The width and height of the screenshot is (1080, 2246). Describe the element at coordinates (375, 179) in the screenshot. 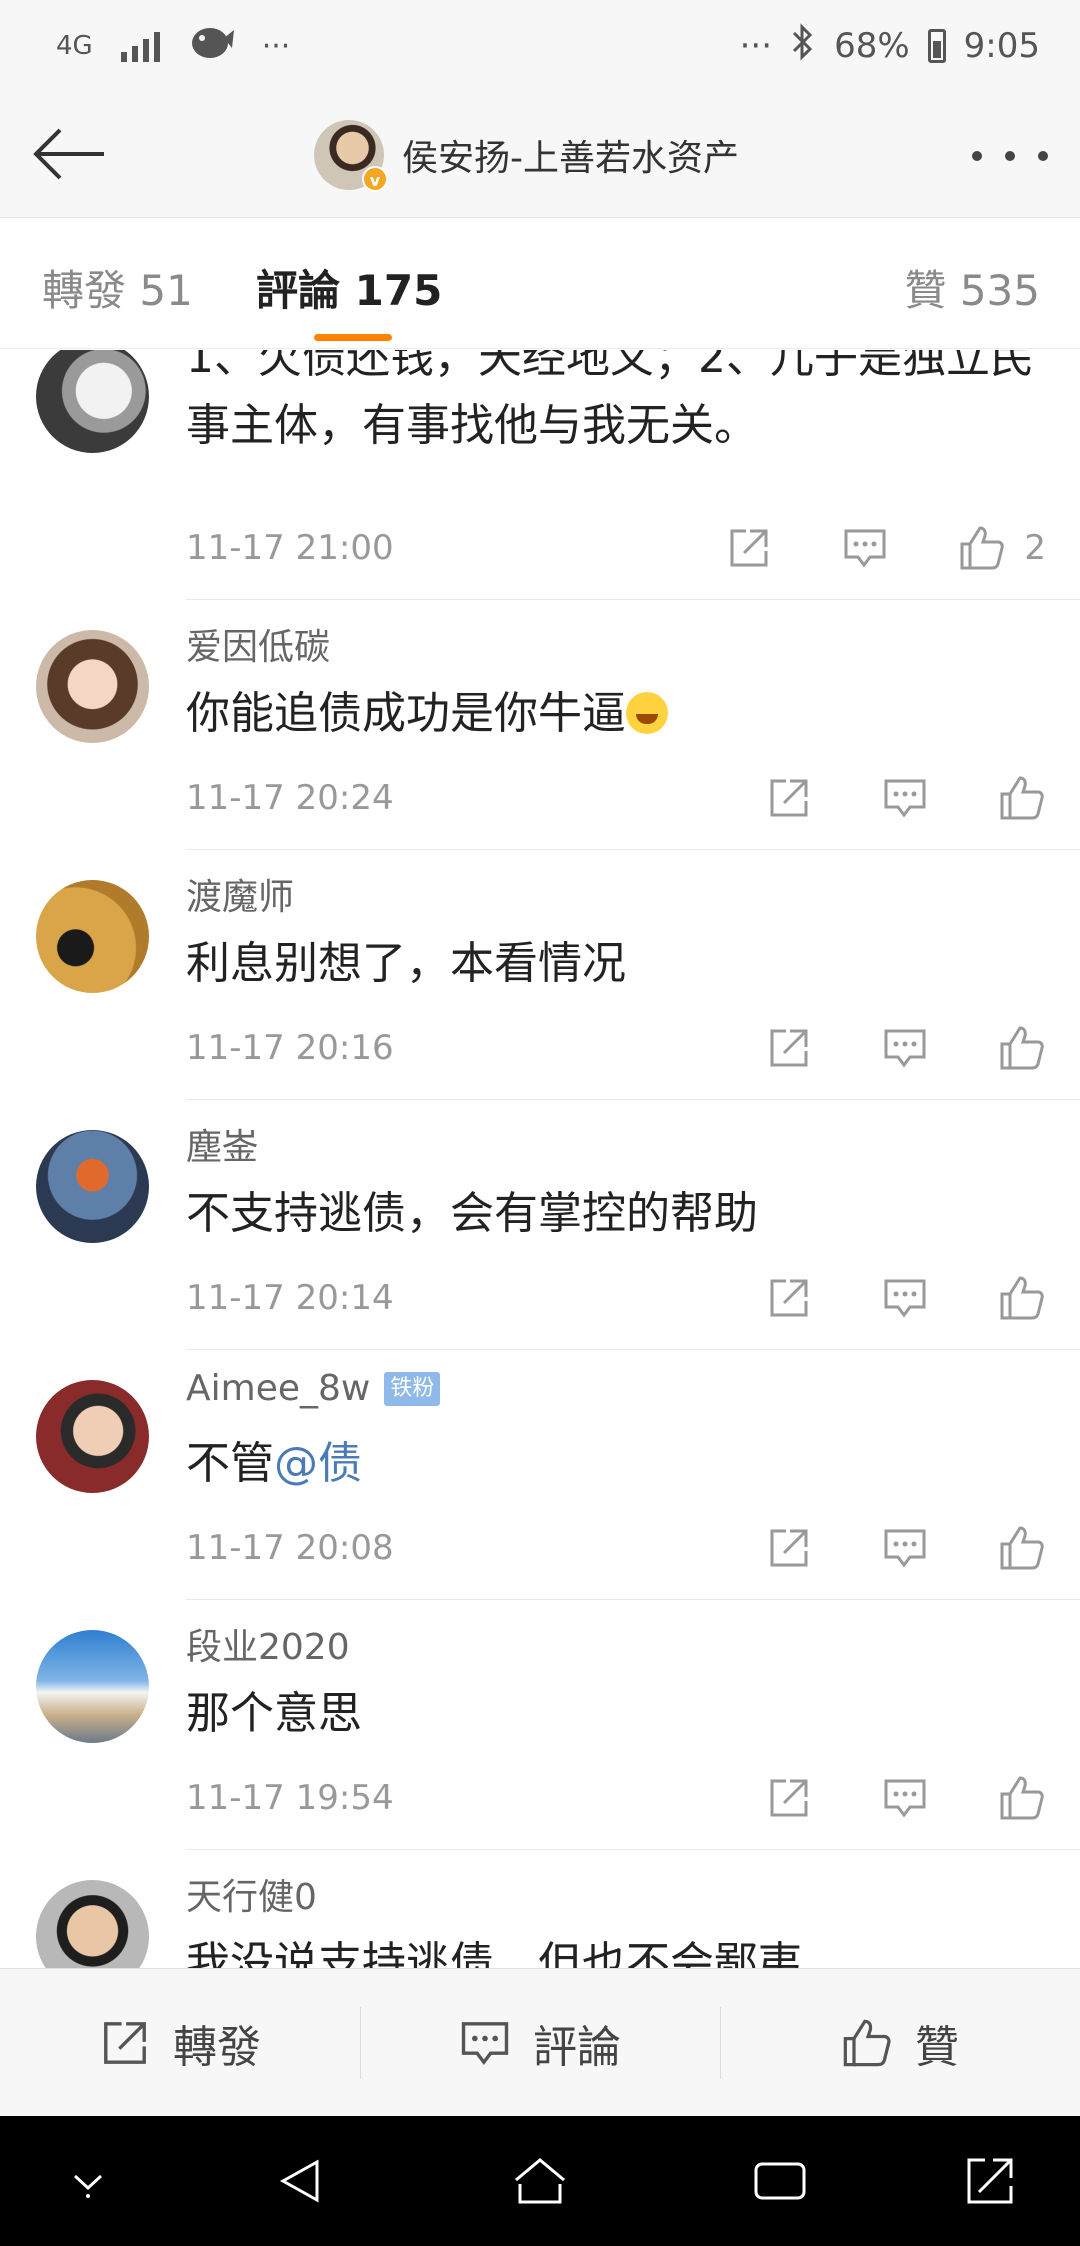

I see `verified-badge: v` at that location.